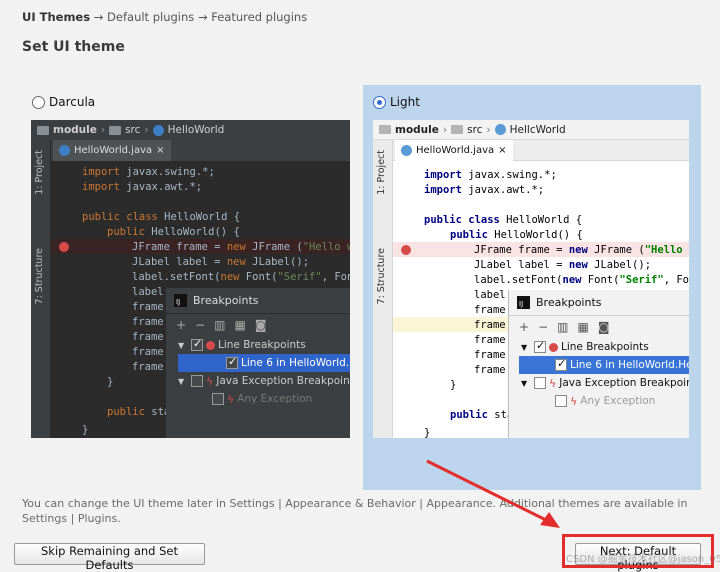  Describe the element at coordinates (38, 102) in the screenshot. I see `darcula-radio-button` at that location.